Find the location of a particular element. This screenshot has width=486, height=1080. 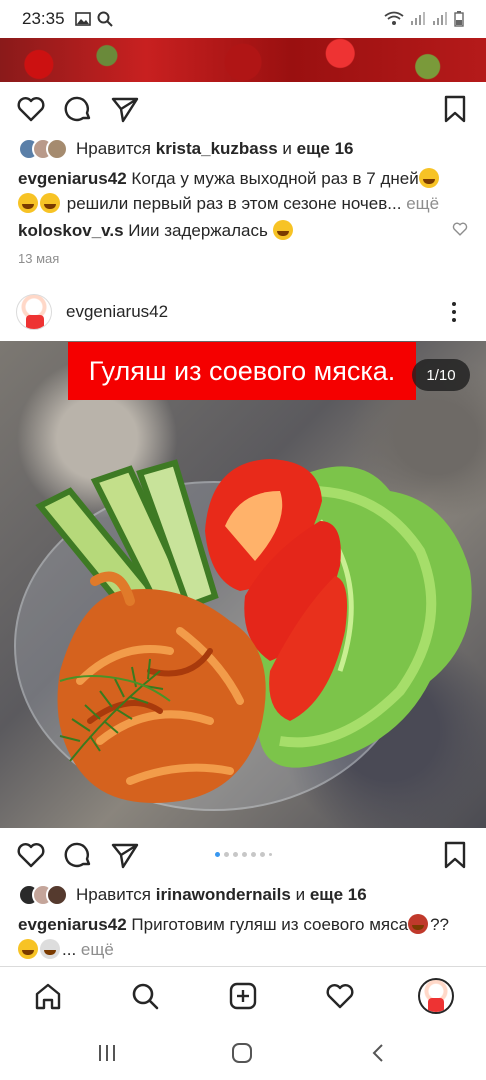

clock: 23:35 is located at coordinates (43, 18).